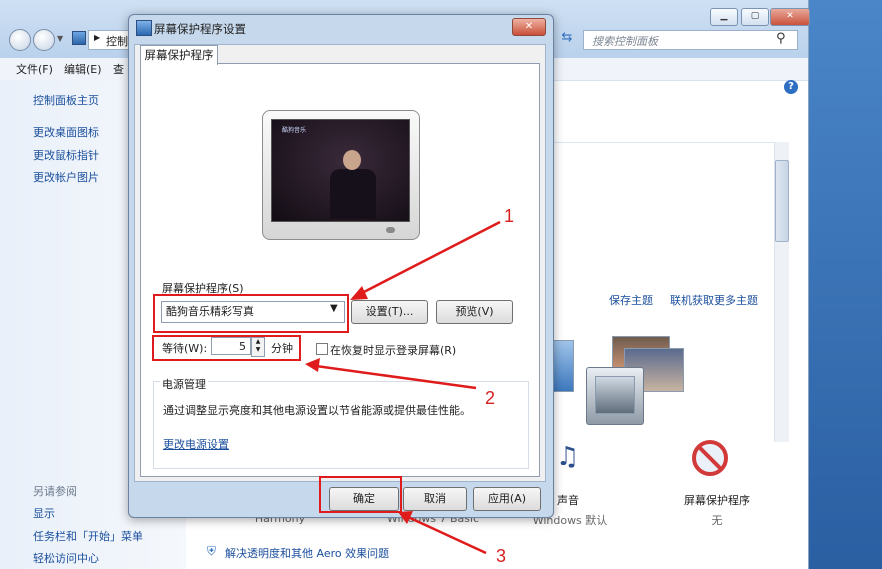 The height and width of the screenshot is (569, 882). What do you see at coordinates (312, 365) in the screenshot?
I see `arrow-2-head` at bounding box center [312, 365].